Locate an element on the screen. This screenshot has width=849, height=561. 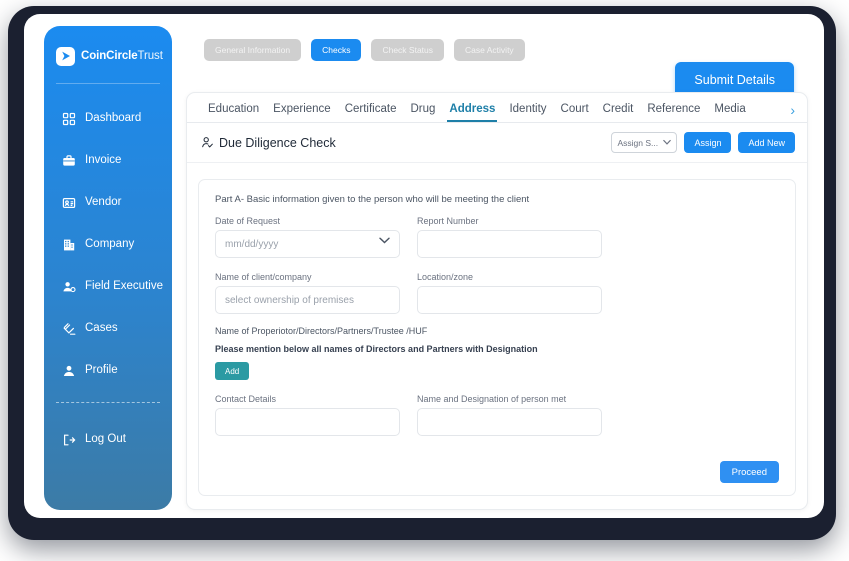
brand-name-light: Trust is located at coordinates (150, 56).